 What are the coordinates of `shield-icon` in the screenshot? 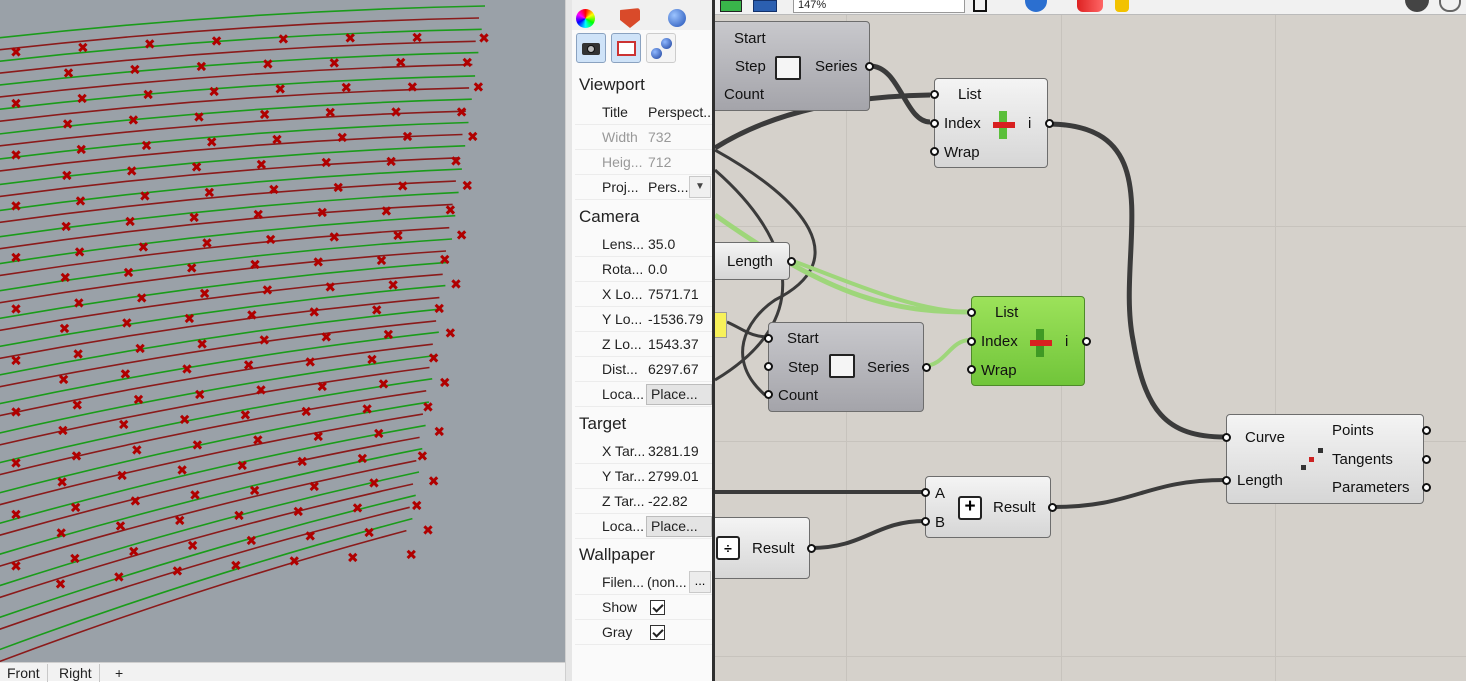 It's located at (630, 18).